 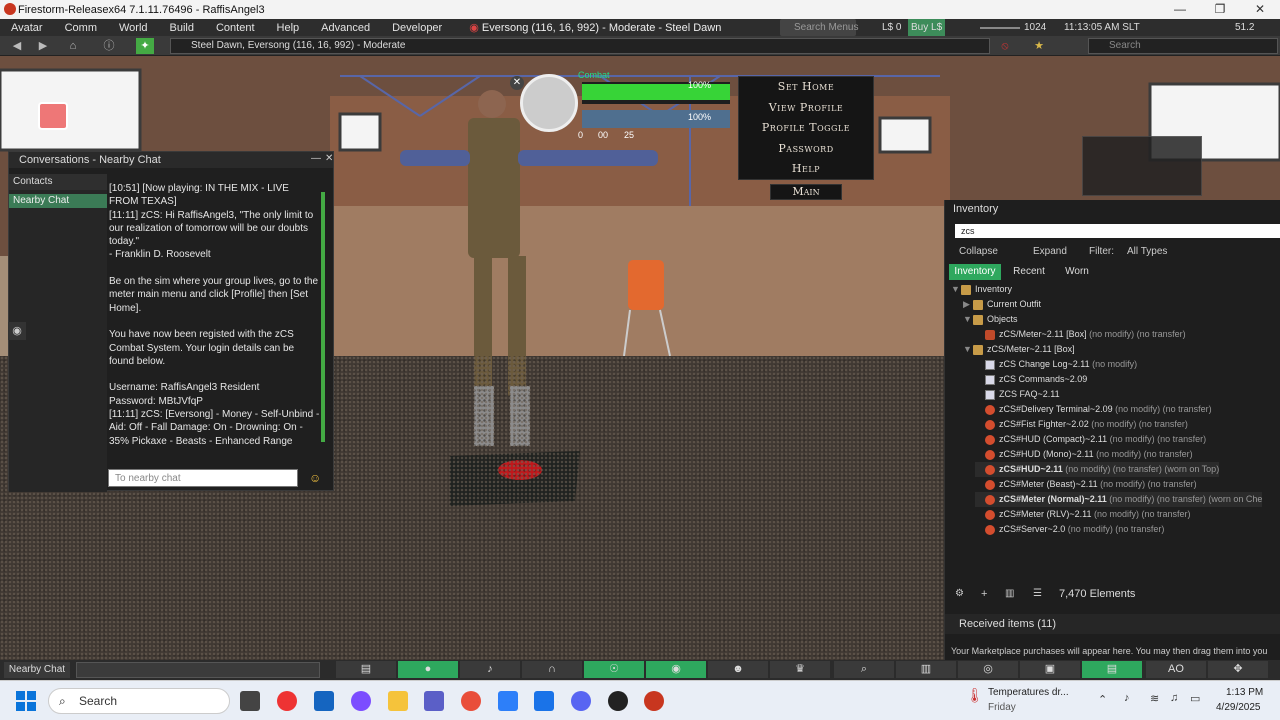 What do you see at coordinates (345, 28) in the screenshot?
I see `menu-advanced: Advanced` at bounding box center [345, 28].